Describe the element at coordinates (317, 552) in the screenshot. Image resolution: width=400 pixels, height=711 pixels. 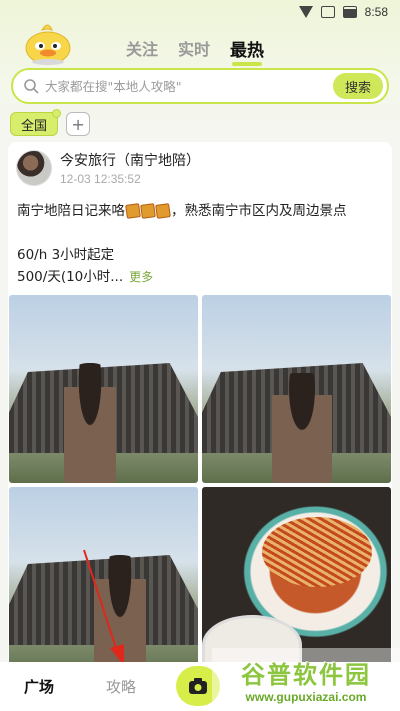
I see `noodles-shape` at that location.